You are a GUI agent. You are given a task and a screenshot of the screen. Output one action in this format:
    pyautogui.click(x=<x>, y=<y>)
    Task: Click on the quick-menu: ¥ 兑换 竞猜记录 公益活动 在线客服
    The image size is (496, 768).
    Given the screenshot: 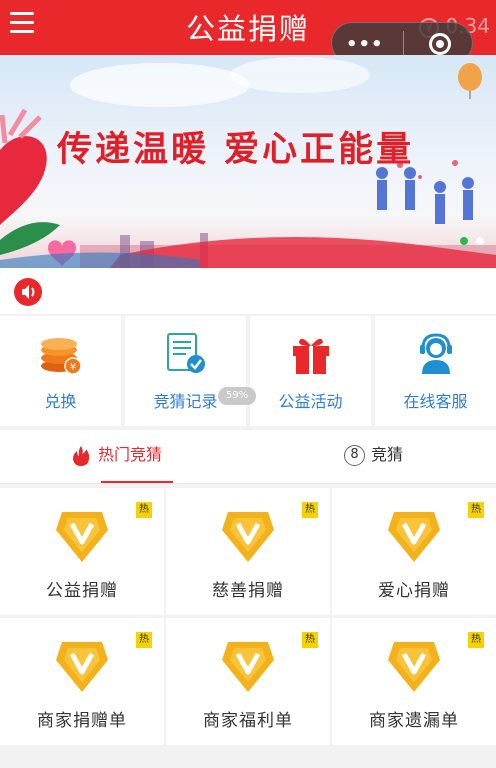 What is the action you would take?
    pyautogui.click(x=248, y=371)
    